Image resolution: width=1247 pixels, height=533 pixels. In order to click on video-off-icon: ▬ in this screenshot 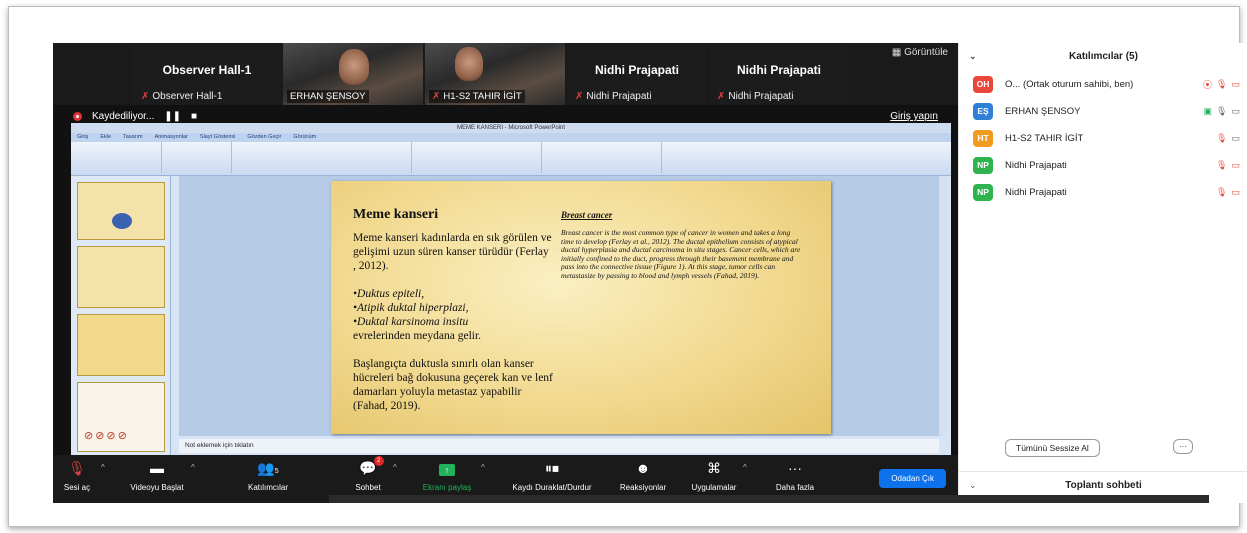, I will do `click(157, 468)`.